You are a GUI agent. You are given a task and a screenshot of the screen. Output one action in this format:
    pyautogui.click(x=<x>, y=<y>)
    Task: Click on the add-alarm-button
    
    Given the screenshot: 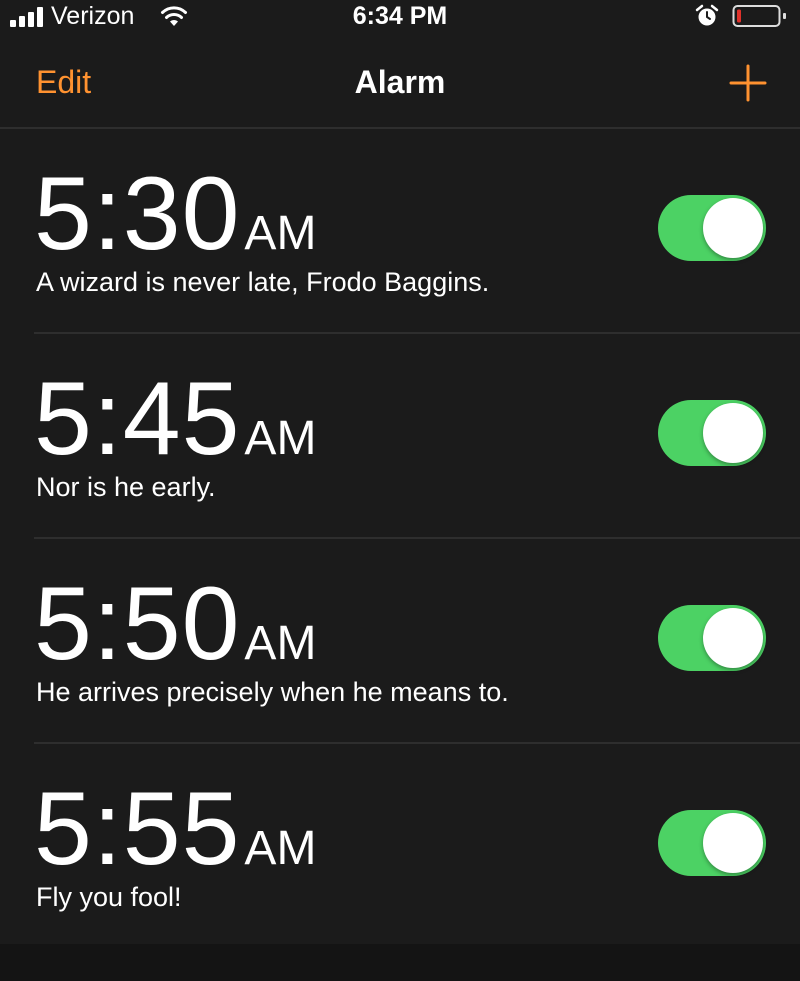 What is the action you would take?
    pyautogui.click(x=748, y=83)
    